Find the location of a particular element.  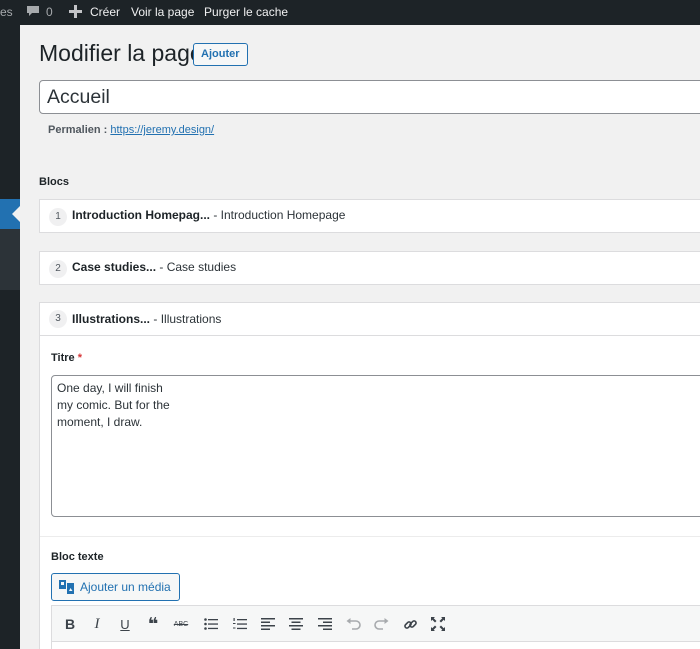

required-marker: * is located at coordinates (79, 358).